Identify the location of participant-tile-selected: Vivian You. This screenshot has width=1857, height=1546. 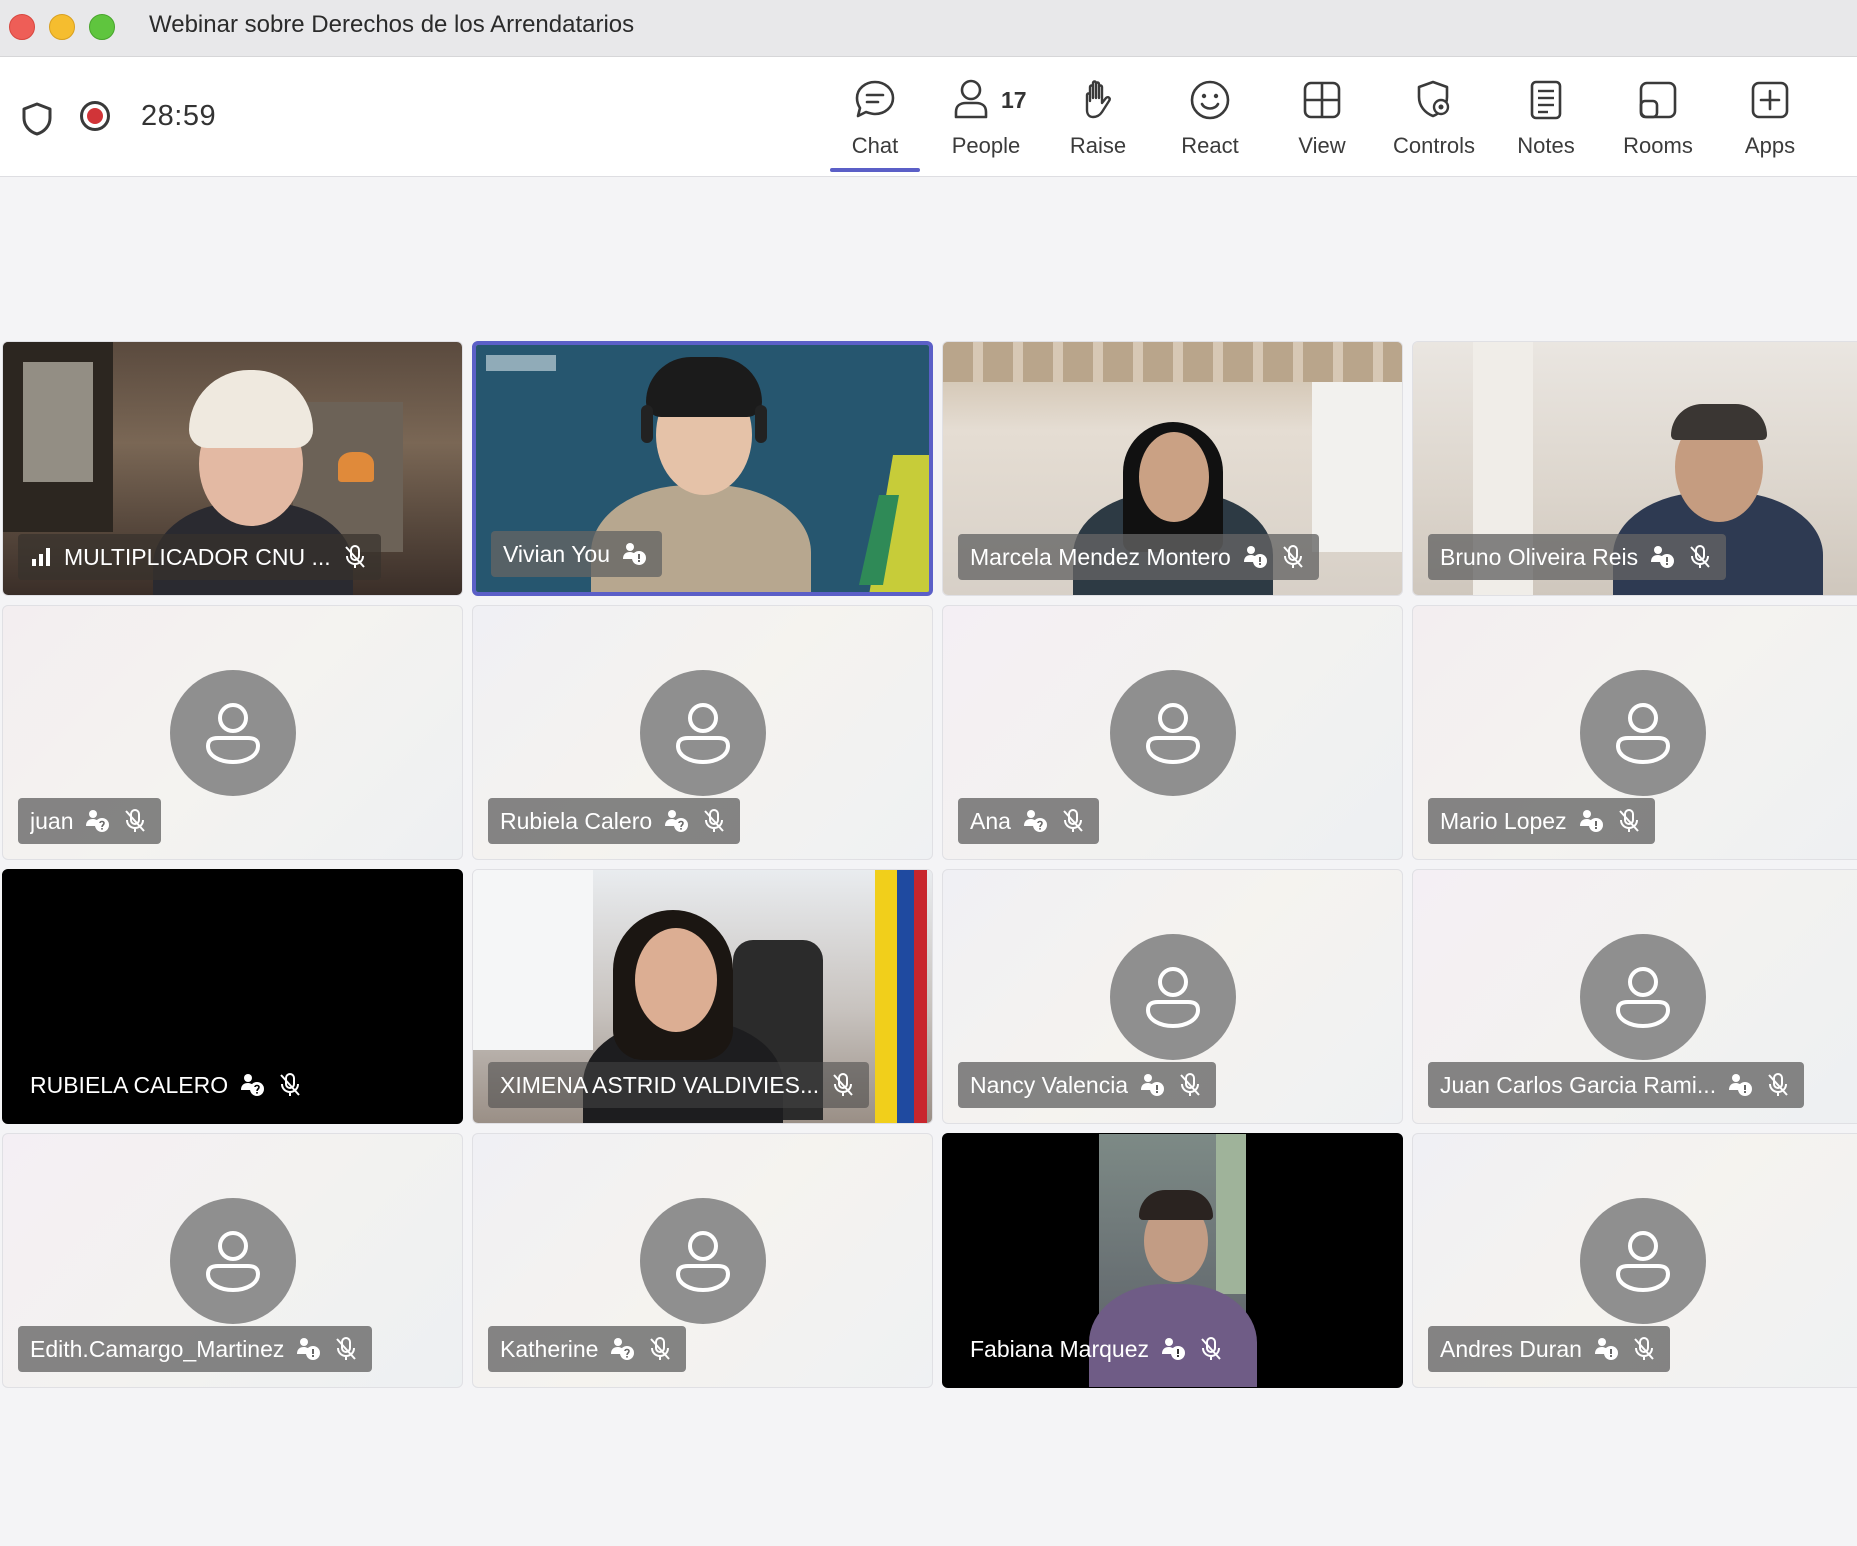
(702, 468).